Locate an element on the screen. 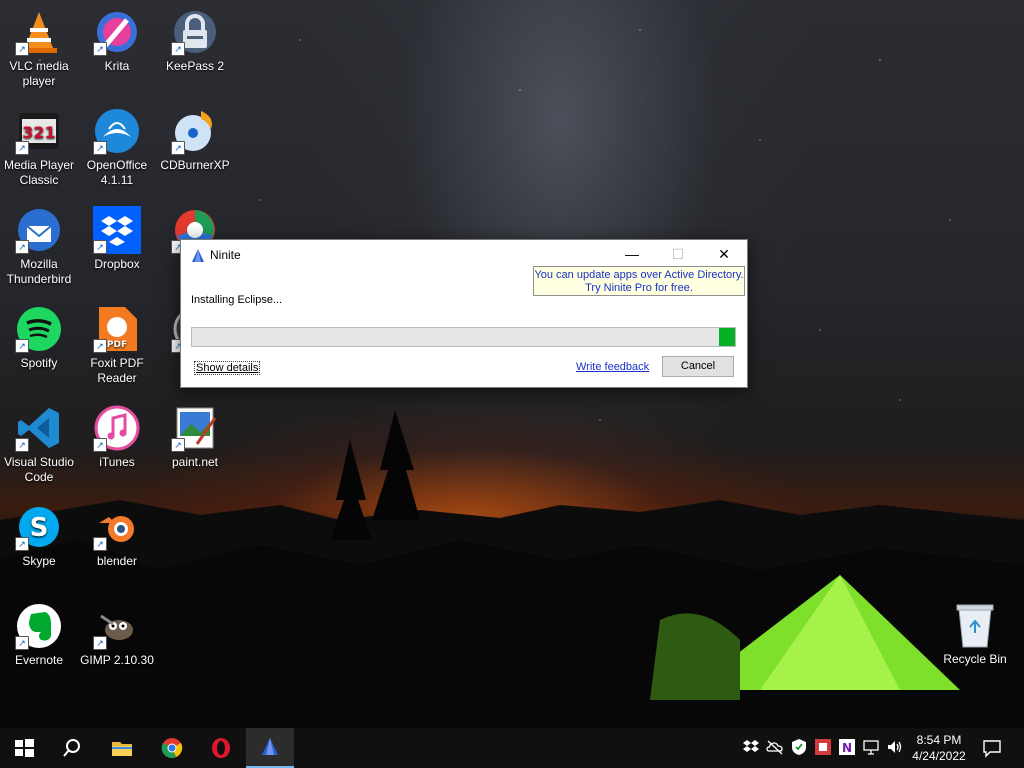 The width and height of the screenshot is (1024, 768). start-icon is located at coordinates (24, 748).